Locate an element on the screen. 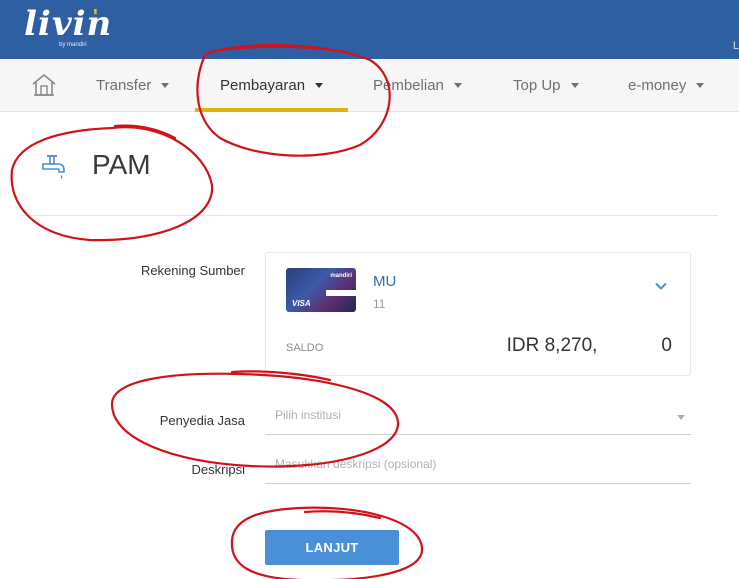 The image size is (739, 579). home-icon is located at coordinates (44, 85).